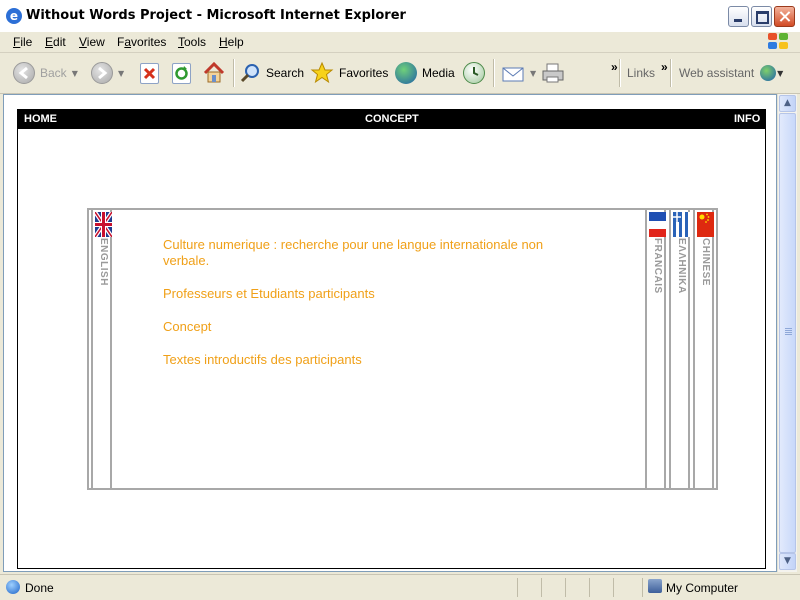  I want to click on language-tab-english: ENGLISH, so click(101, 349).